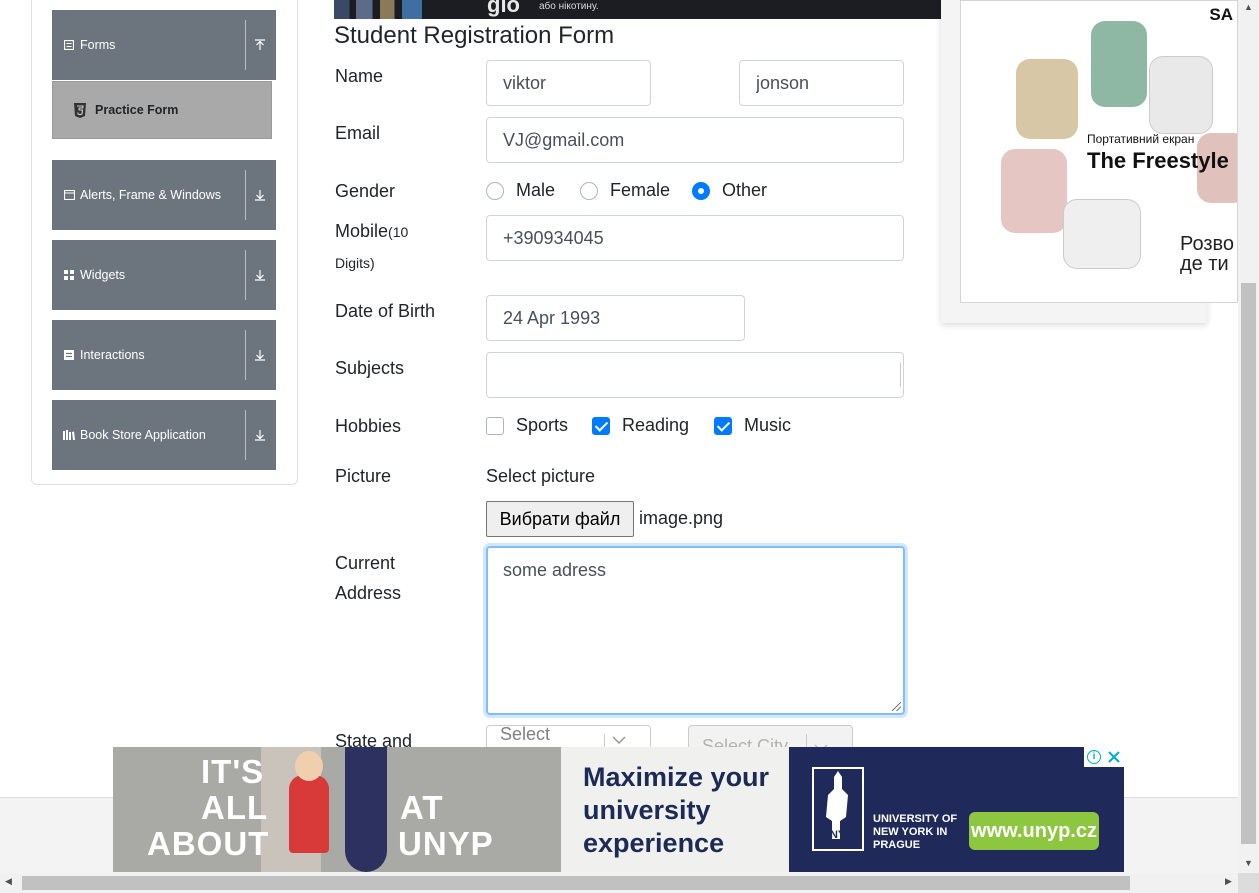 This screenshot has width=1259, height=893. I want to click on first-name-input, so click(568, 83).